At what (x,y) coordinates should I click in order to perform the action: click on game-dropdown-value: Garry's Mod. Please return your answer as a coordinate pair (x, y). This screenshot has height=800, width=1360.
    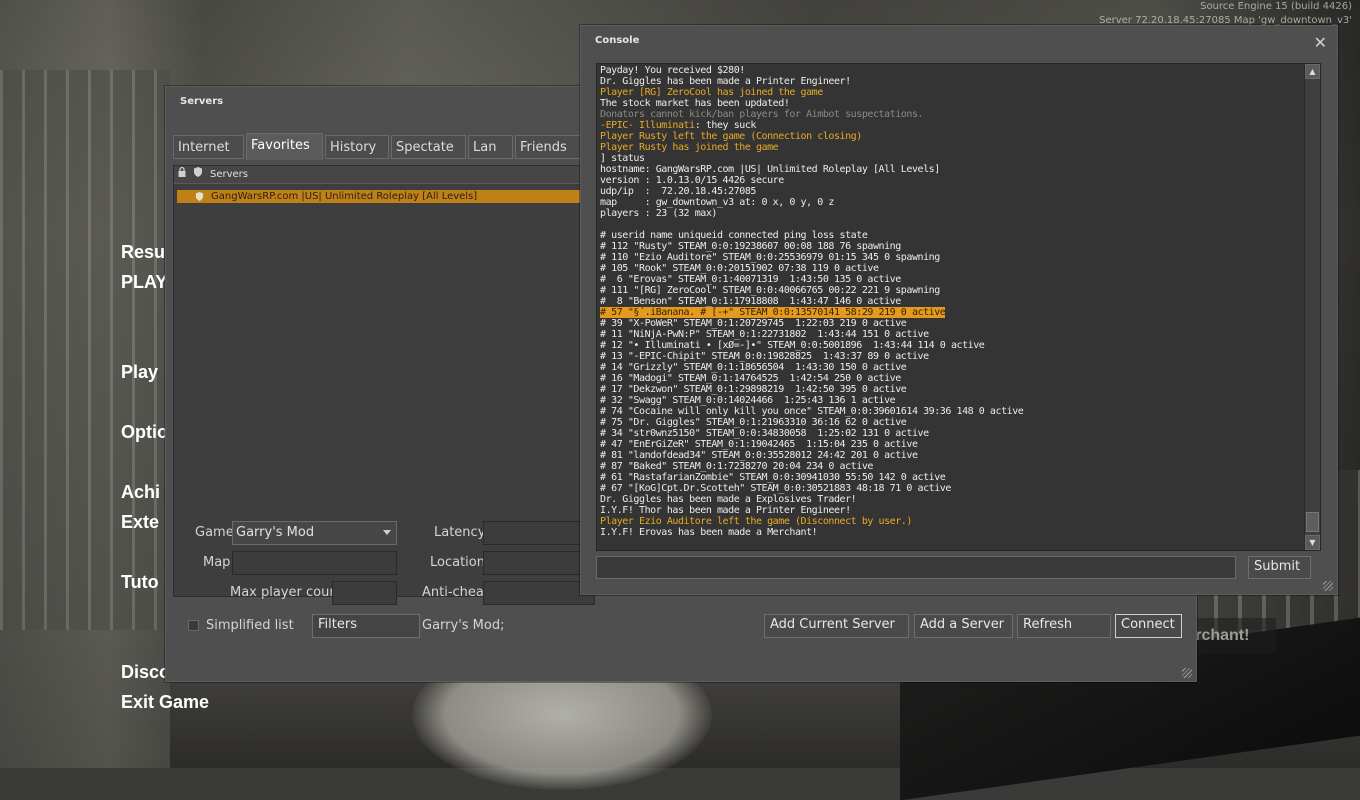
    Looking at the image, I should click on (275, 532).